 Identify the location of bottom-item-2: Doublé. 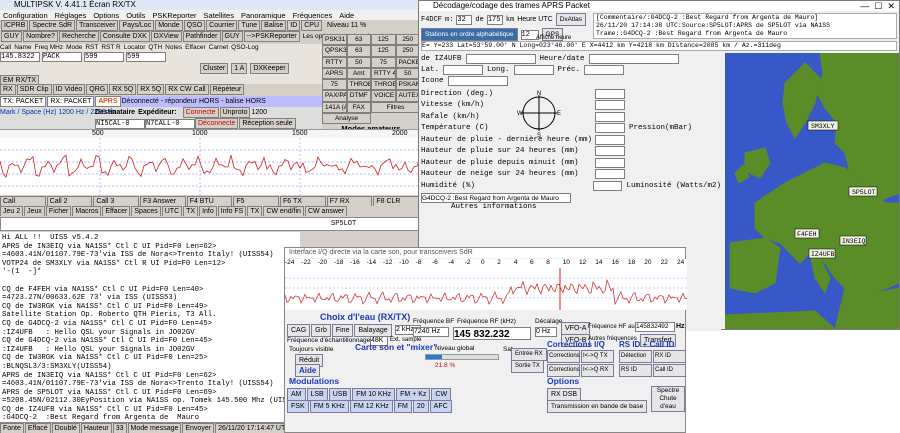
(65, 428).